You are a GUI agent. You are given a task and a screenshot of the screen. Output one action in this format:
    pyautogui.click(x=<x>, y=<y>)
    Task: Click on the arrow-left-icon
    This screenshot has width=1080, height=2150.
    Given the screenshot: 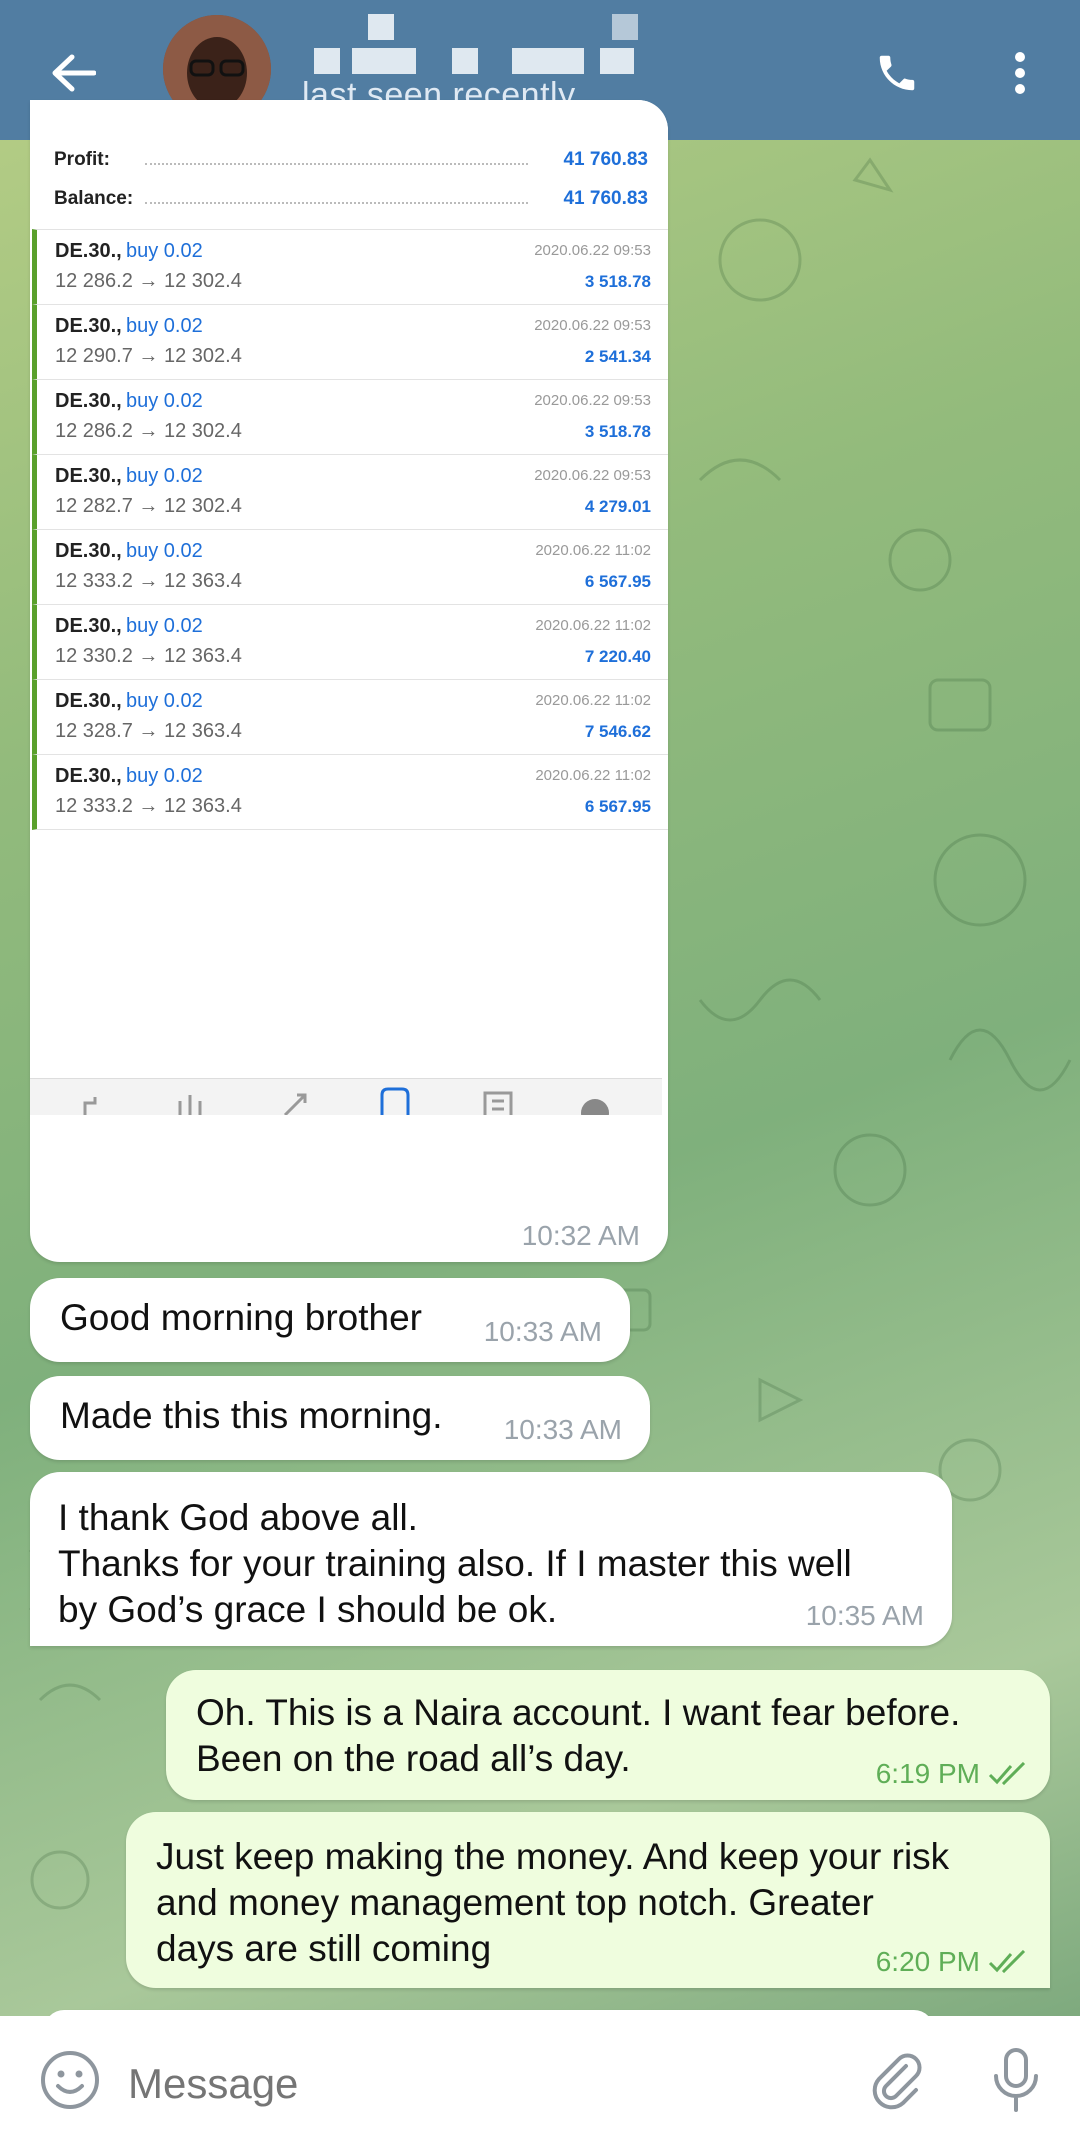 What is the action you would take?
    pyautogui.click(x=74, y=73)
    